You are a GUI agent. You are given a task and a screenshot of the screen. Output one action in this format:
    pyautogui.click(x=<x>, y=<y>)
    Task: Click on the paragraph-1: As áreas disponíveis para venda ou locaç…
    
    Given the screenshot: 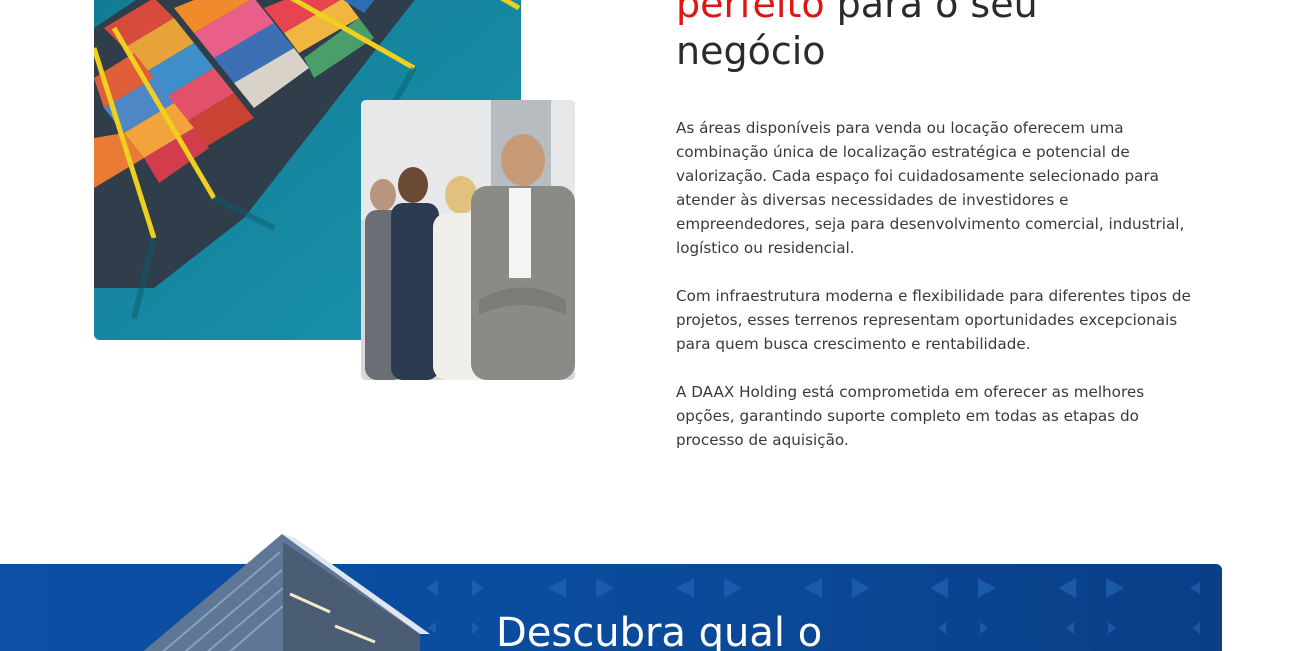 What is the action you would take?
    pyautogui.click(x=930, y=188)
    